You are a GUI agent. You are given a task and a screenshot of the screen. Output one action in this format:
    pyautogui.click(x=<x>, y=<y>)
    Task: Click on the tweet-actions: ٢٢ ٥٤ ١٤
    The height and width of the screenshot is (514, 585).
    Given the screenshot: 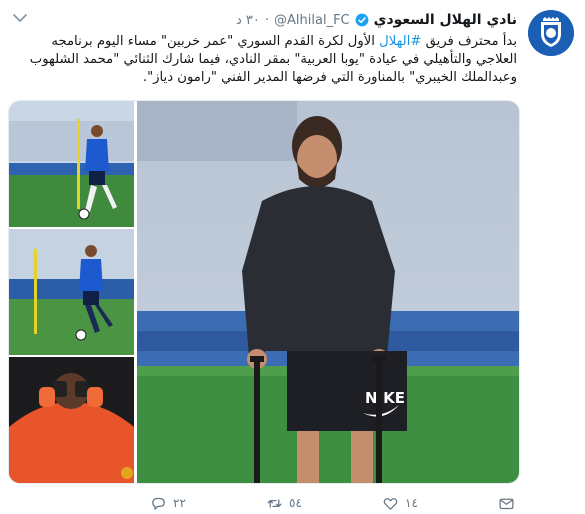 What is the action you would take?
    pyautogui.click(x=332, y=503)
    